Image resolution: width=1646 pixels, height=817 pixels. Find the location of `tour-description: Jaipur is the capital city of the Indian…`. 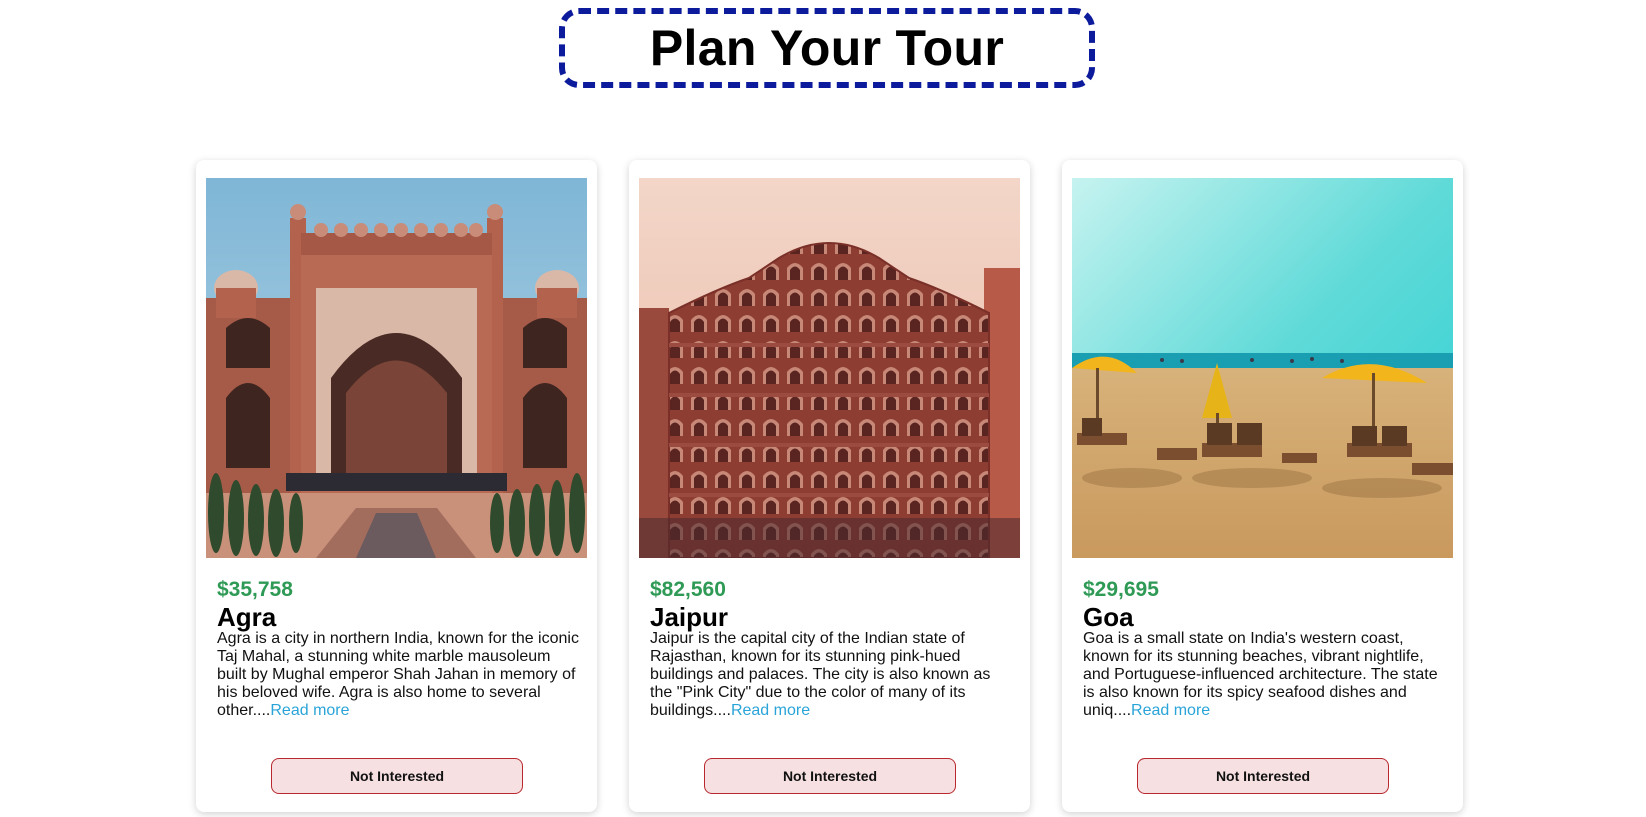

tour-description: Jaipur is the capital city of the Indian… is located at coordinates (831, 675).